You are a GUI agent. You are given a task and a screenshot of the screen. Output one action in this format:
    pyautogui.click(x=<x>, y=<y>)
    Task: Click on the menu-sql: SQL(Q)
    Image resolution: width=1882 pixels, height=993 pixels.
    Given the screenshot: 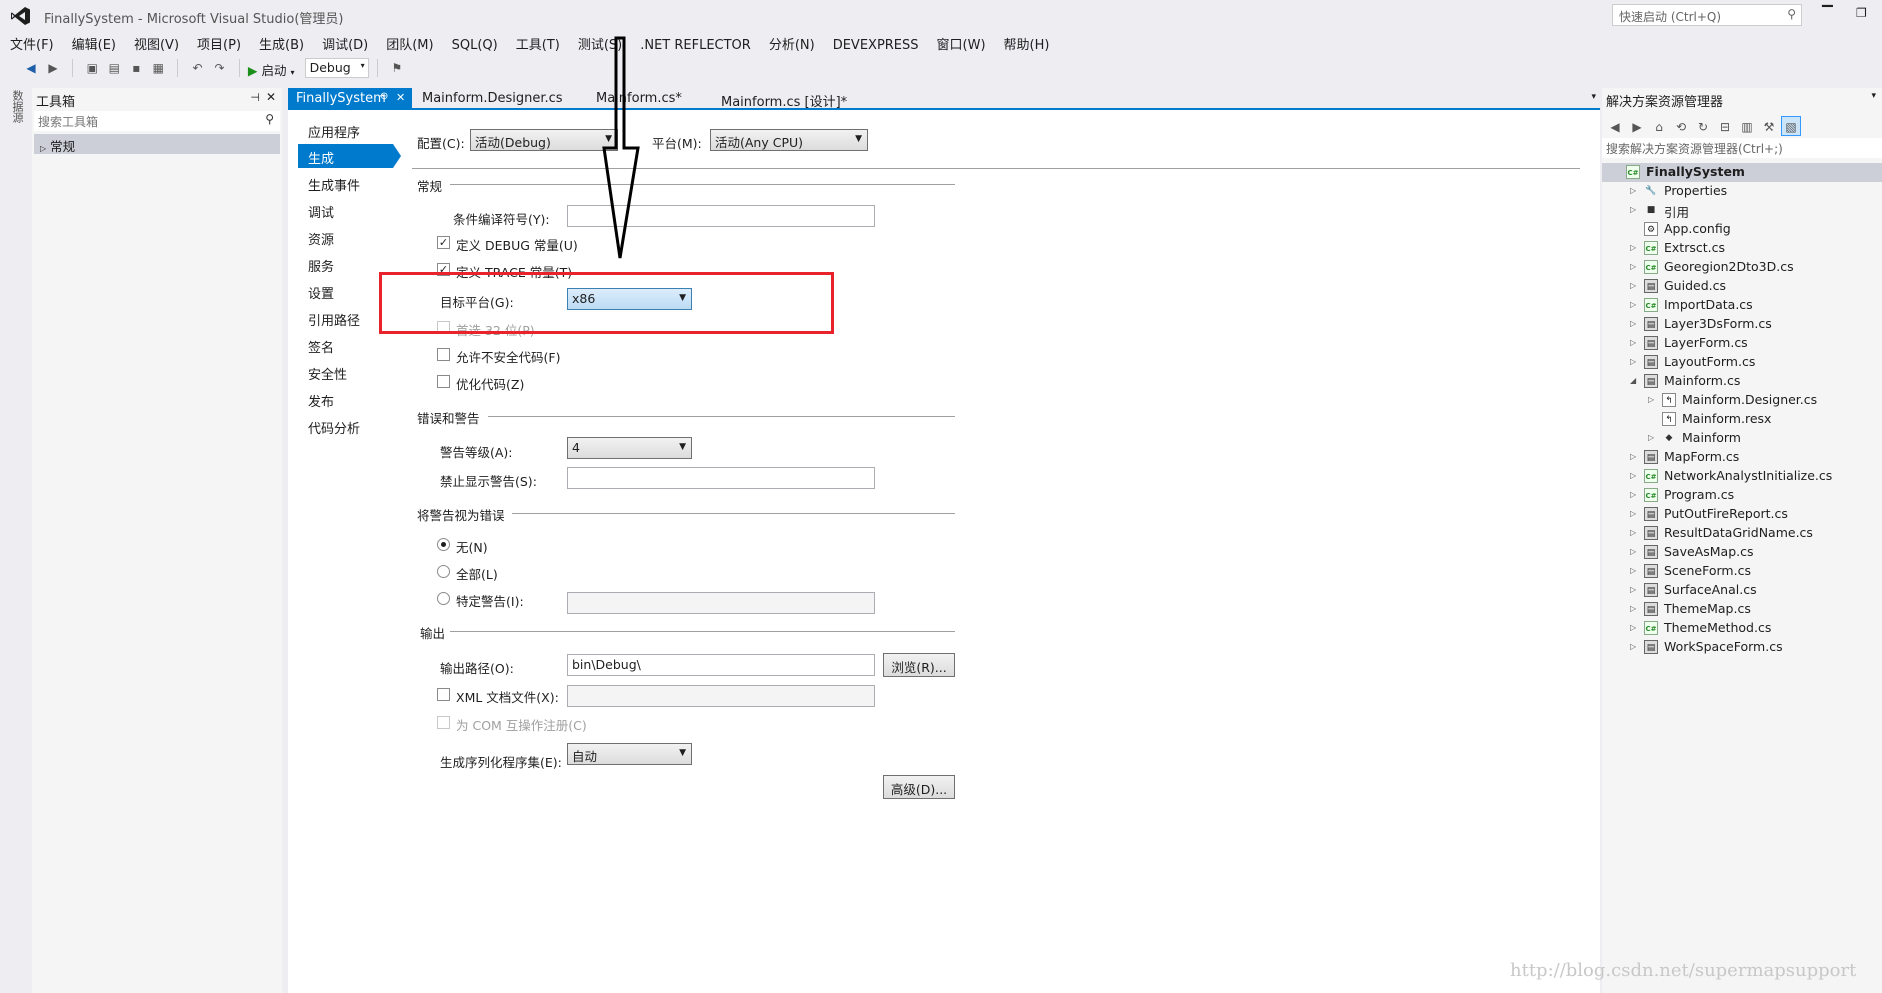 What is the action you would take?
    pyautogui.click(x=475, y=45)
    